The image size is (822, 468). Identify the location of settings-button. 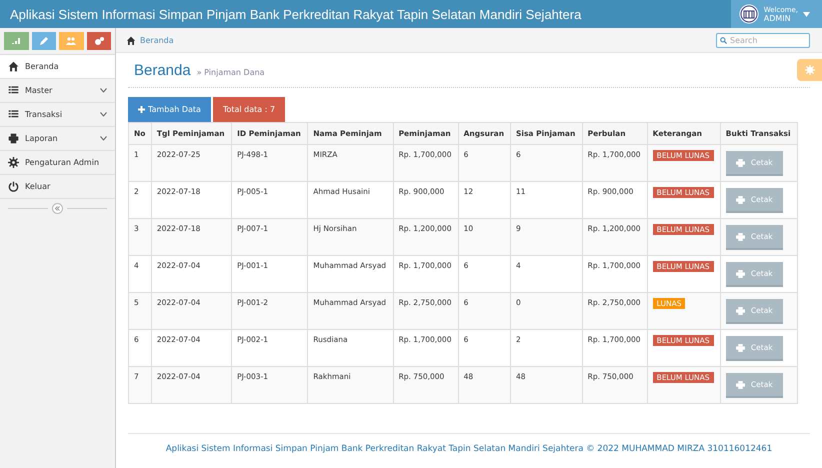
(809, 70).